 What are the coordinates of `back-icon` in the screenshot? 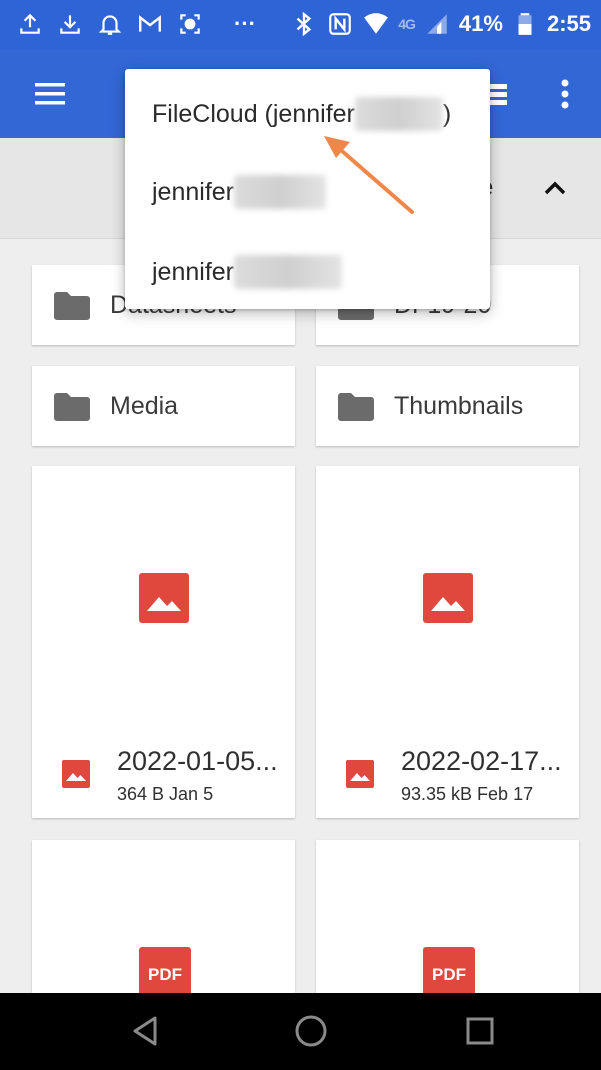 It's located at (145, 1031).